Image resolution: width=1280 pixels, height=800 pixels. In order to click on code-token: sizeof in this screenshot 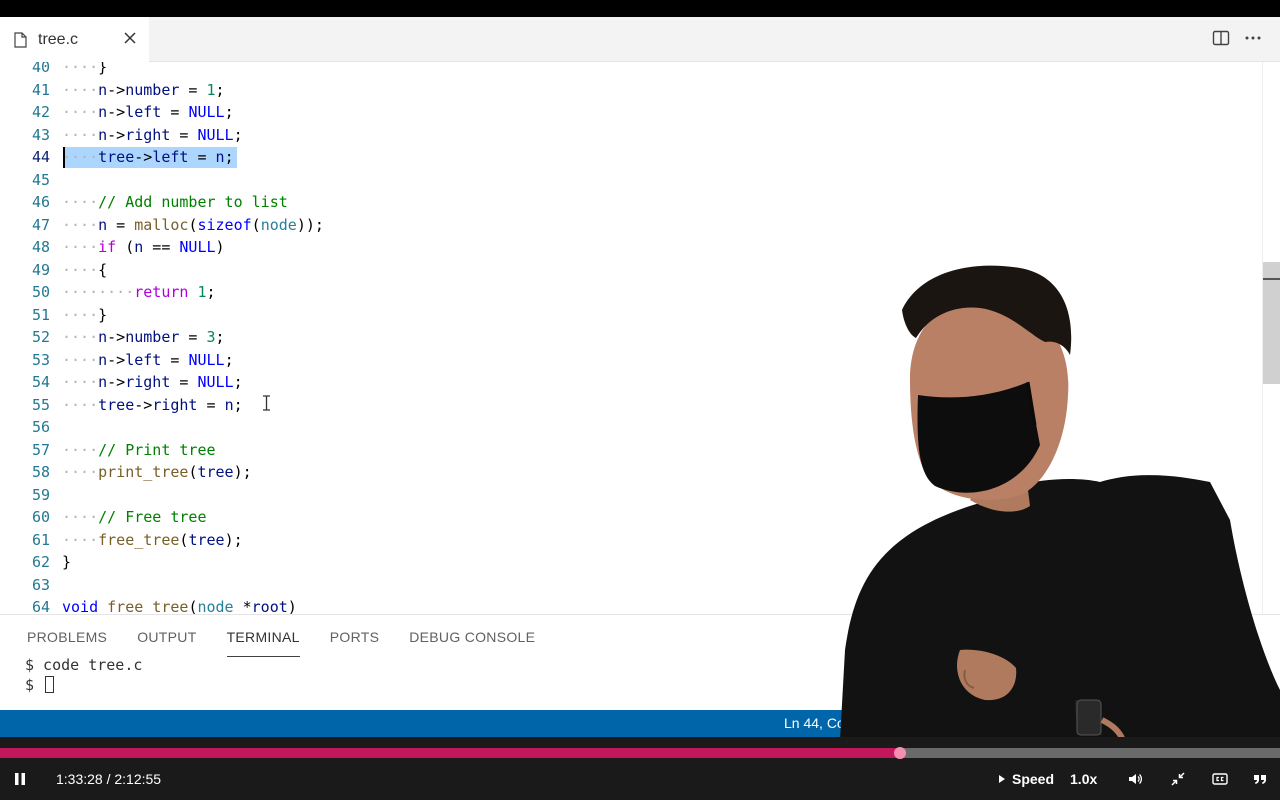, I will do `click(224, 224)`.